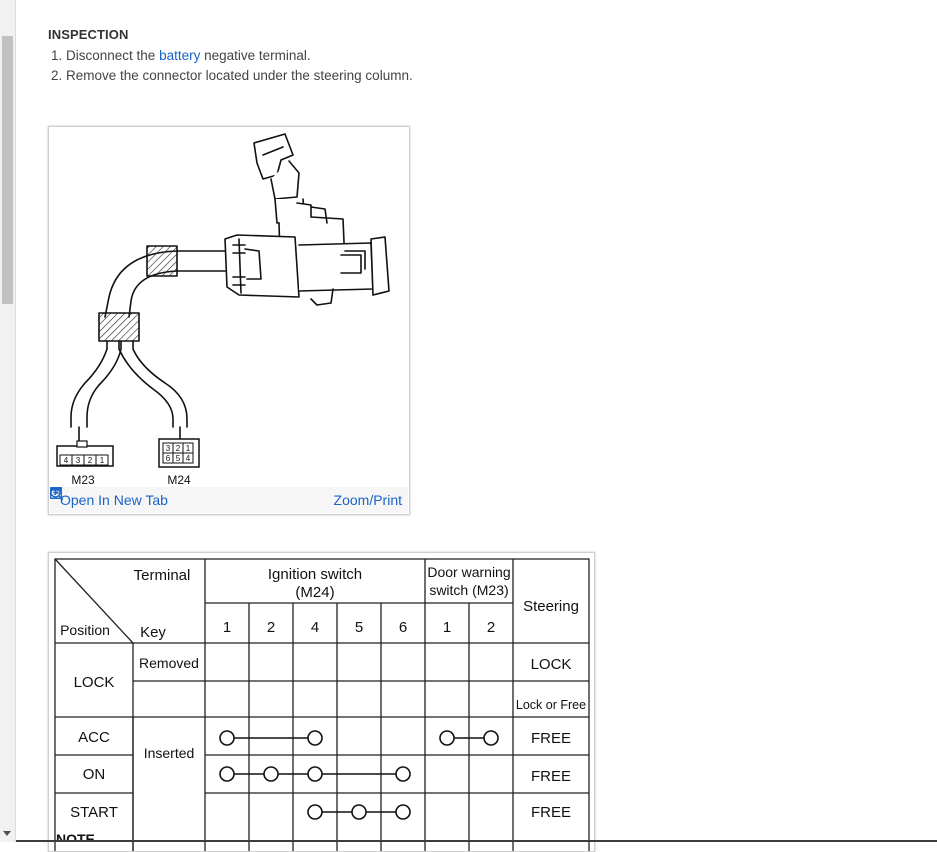  I want to click on zoom-print-button: Zoom/Print, so click(226, 497).